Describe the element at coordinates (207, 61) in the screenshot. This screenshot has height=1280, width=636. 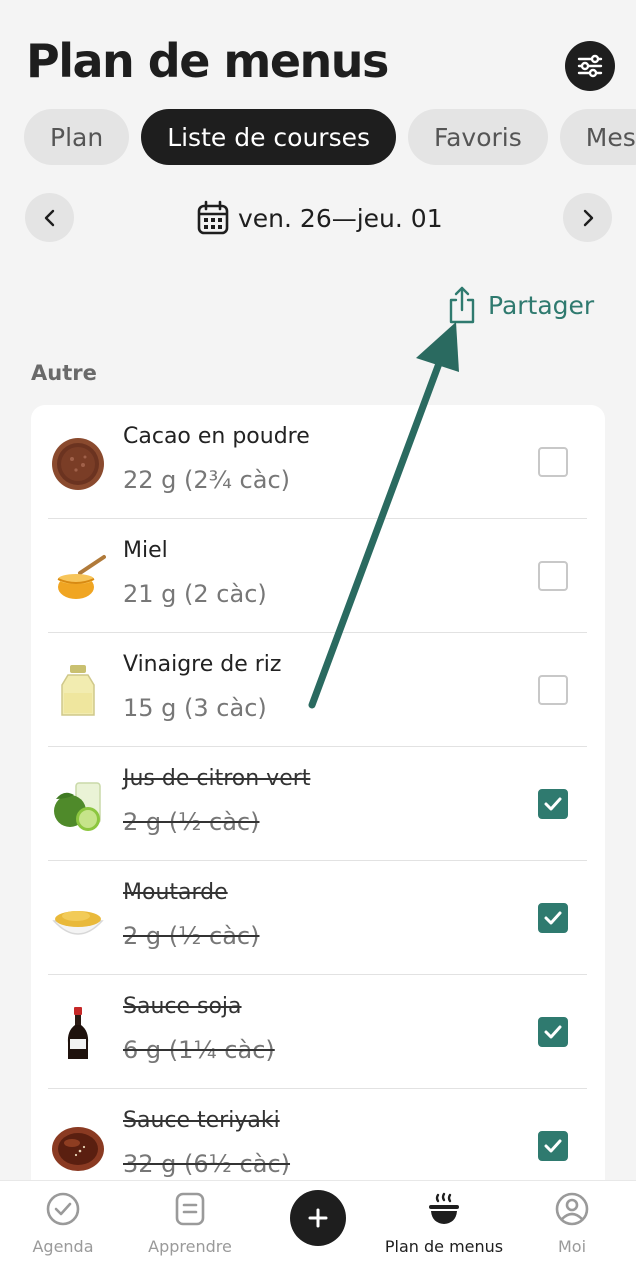
I see `page-title: Plan de menus` at that location.